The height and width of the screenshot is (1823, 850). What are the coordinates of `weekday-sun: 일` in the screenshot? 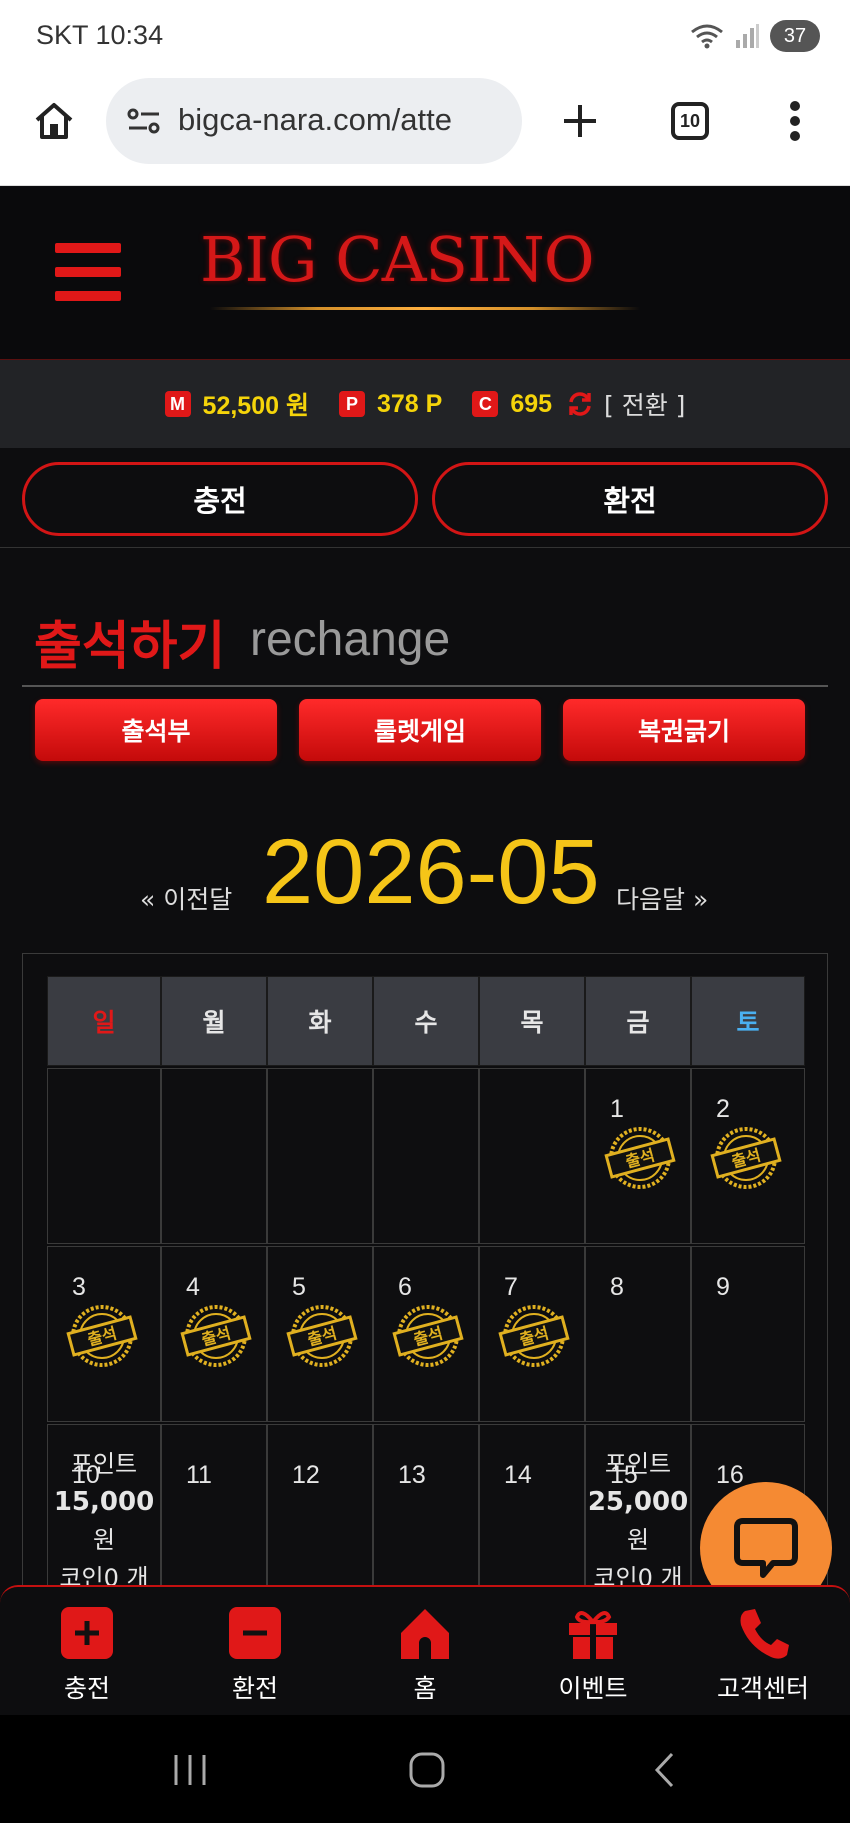 It's located at (104, 1021).